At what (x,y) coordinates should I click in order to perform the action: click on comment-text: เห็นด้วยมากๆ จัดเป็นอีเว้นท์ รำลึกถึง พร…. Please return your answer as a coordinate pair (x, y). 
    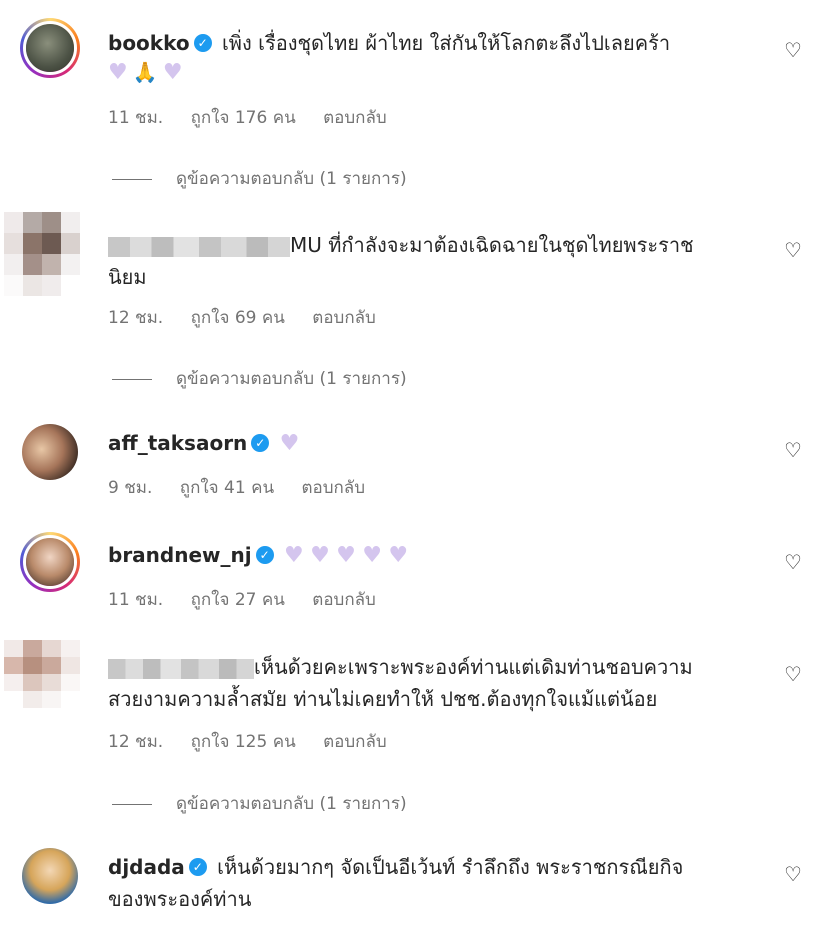
    Looking at the image, I should click on (450, 867).